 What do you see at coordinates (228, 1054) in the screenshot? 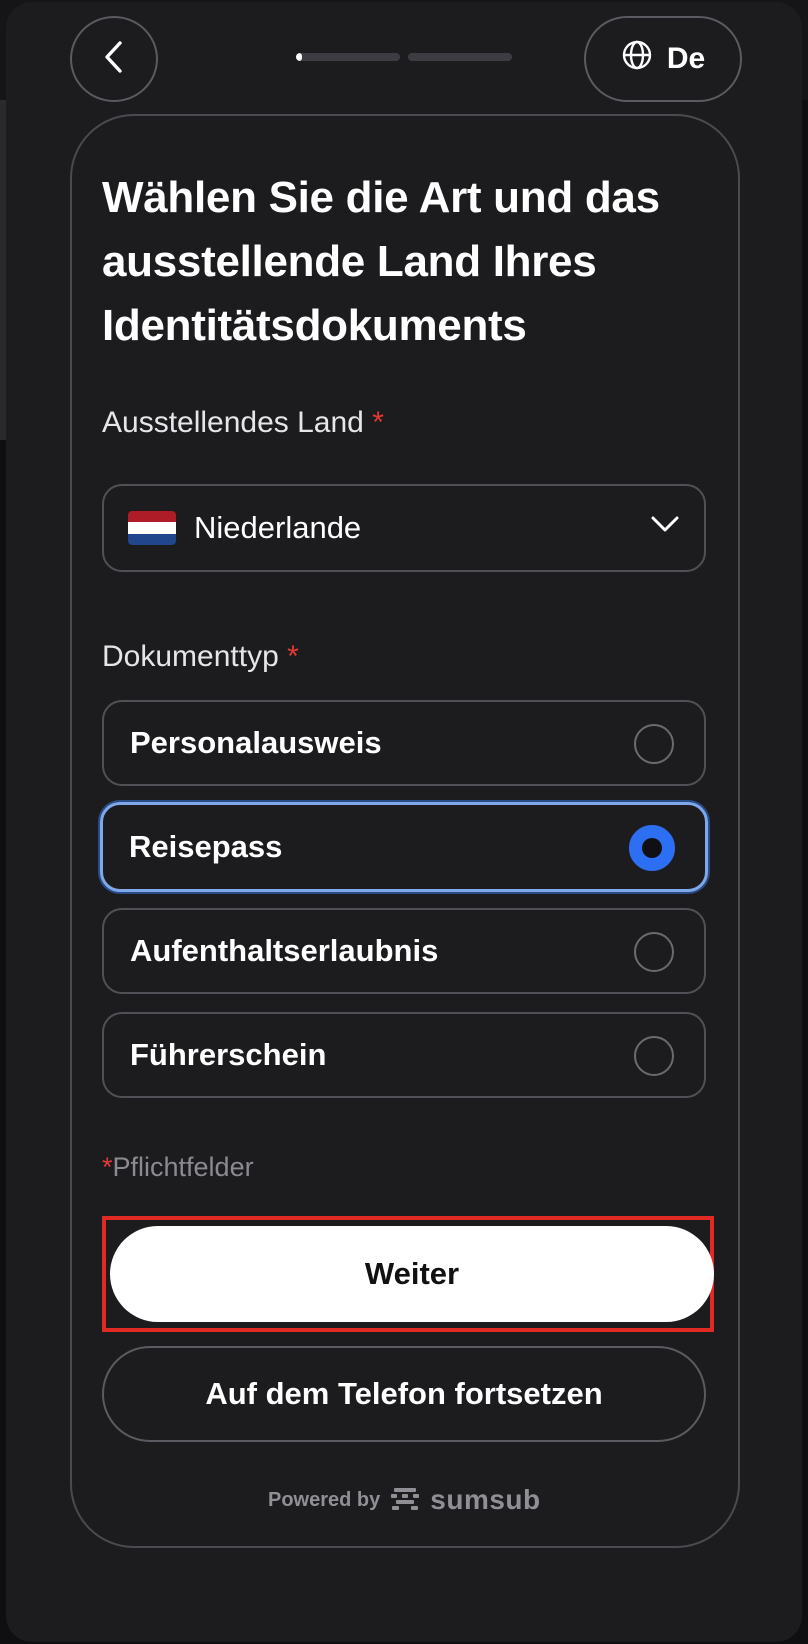
I see `option-label: Führerschein` at bounding box center [228, 1054].